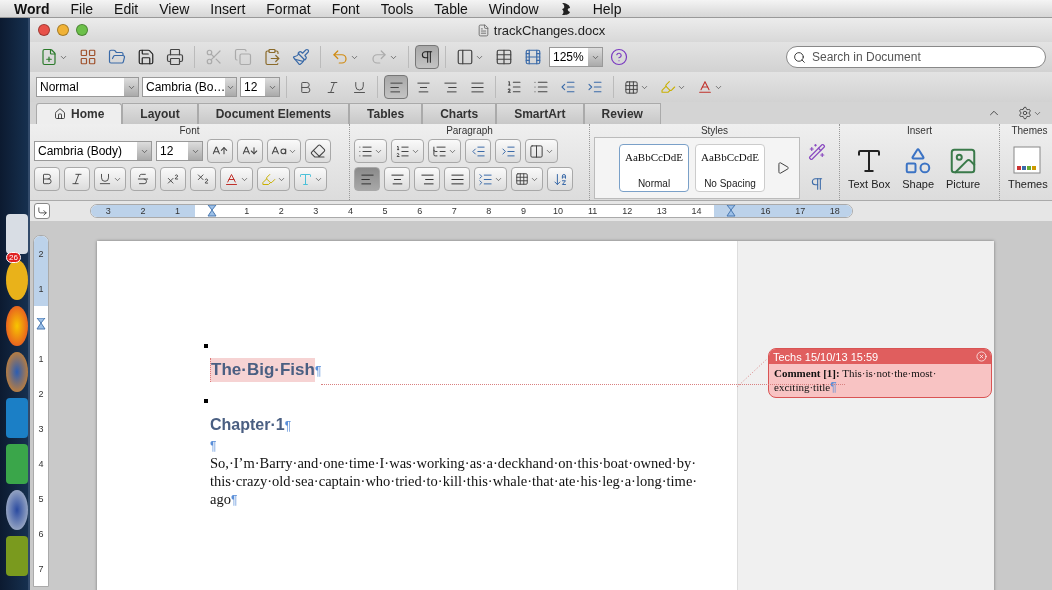 The width and height of the screenshot is (1052, 590). Describe the element at coordinates (565, 8) in the screenshot. I see `script-icon` at that location.